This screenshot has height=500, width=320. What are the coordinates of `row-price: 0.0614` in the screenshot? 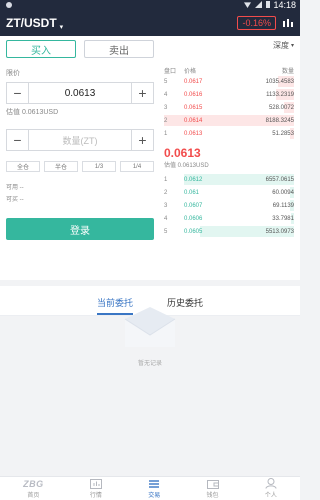 It's located at (193, 120).